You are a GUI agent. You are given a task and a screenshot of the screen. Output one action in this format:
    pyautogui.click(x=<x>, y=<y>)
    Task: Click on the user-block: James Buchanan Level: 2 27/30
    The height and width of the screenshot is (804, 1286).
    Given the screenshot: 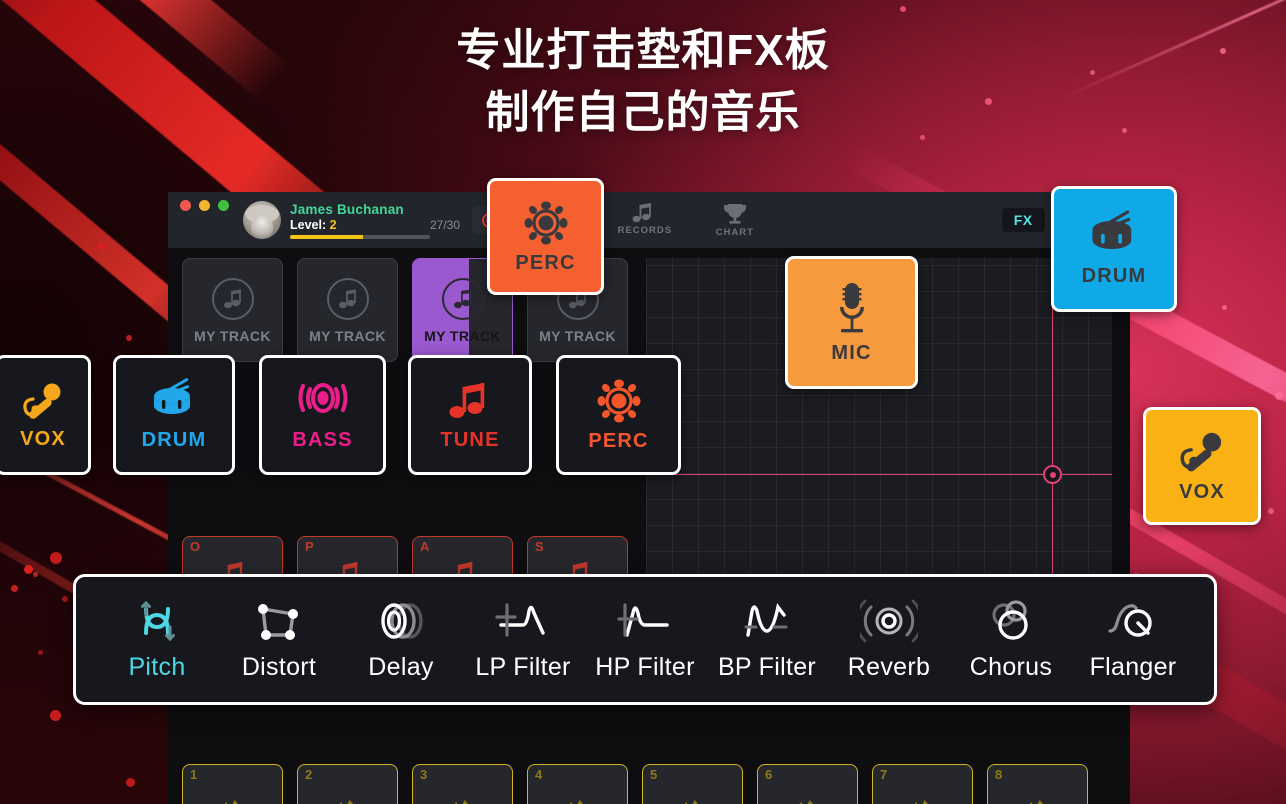 What is the action you would take?
    pyautogui.click(x=375, y=220)
    